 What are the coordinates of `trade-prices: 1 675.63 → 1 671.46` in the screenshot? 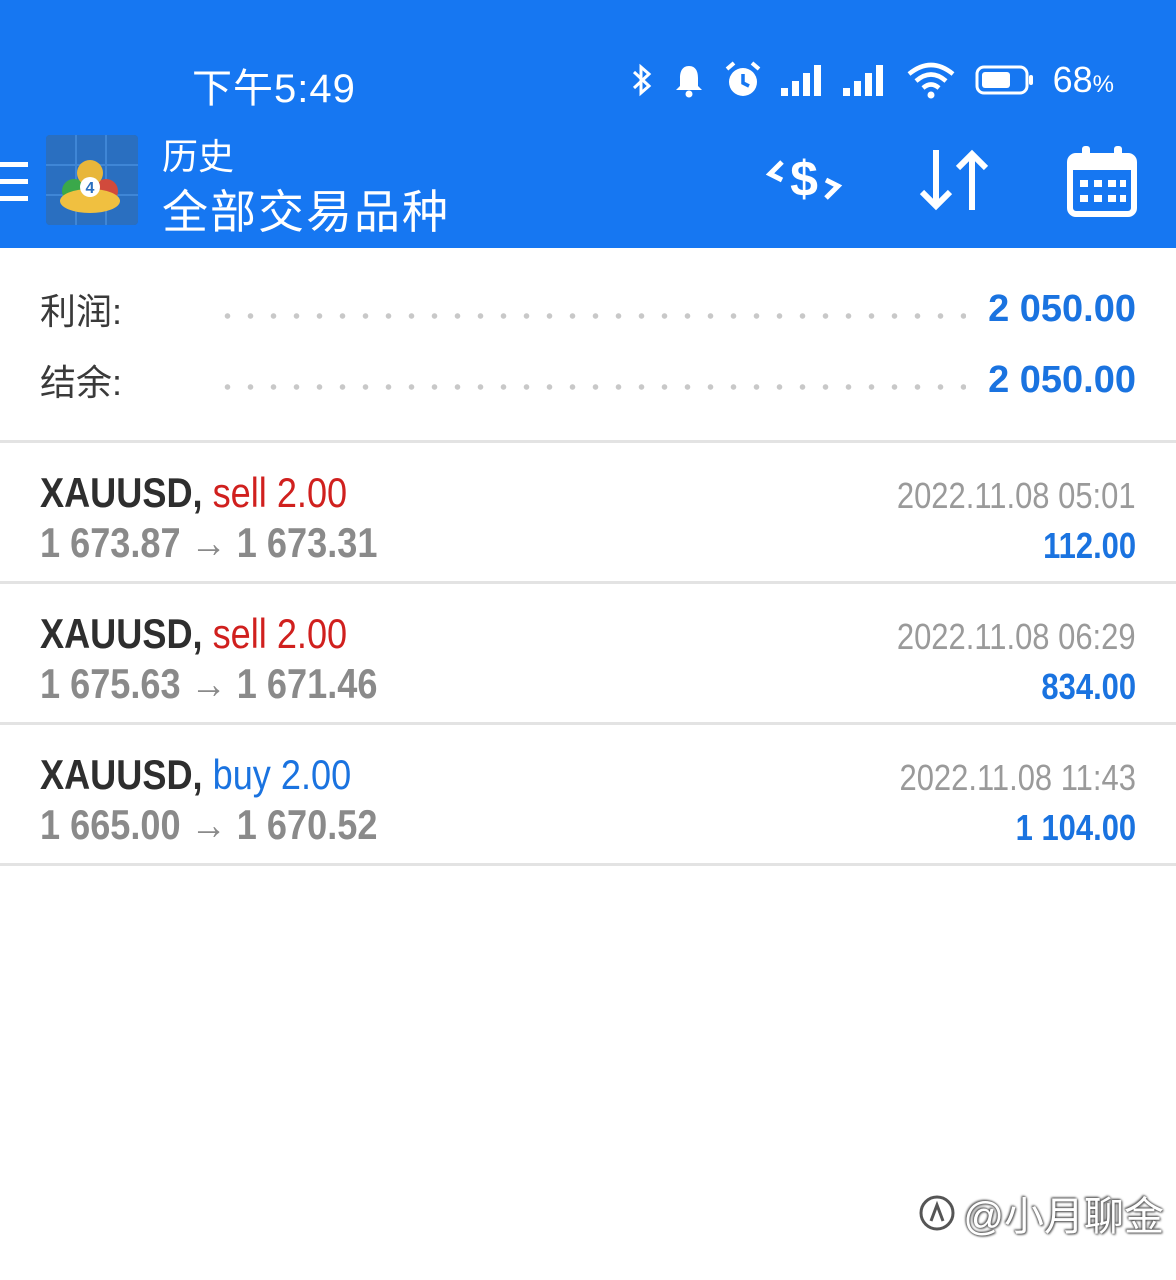 It's located at (208, 684).